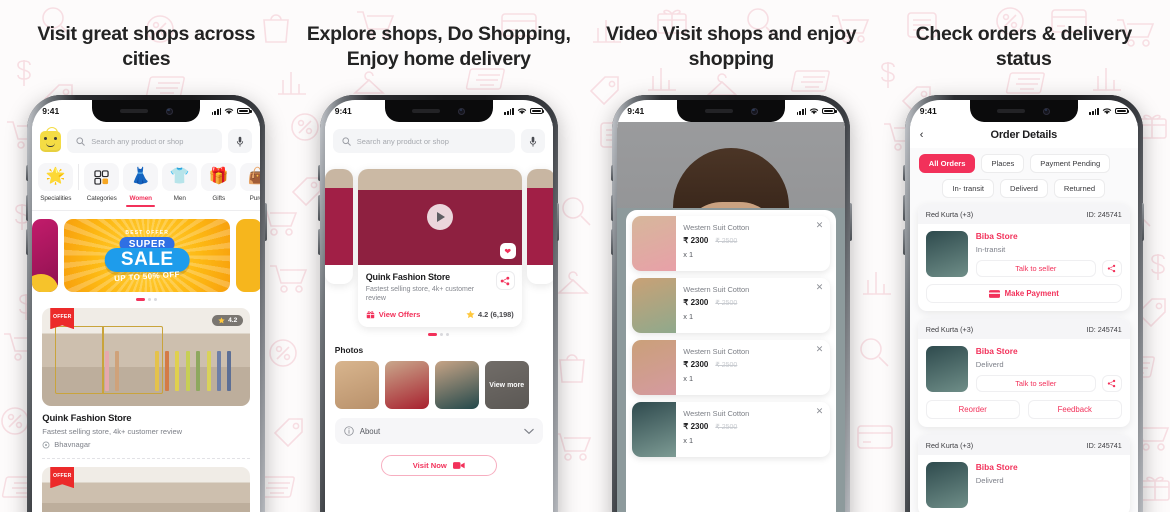 The image size is (1170, 512). I want to click on filter-chip-returned: Returned, so click(1079, 188).